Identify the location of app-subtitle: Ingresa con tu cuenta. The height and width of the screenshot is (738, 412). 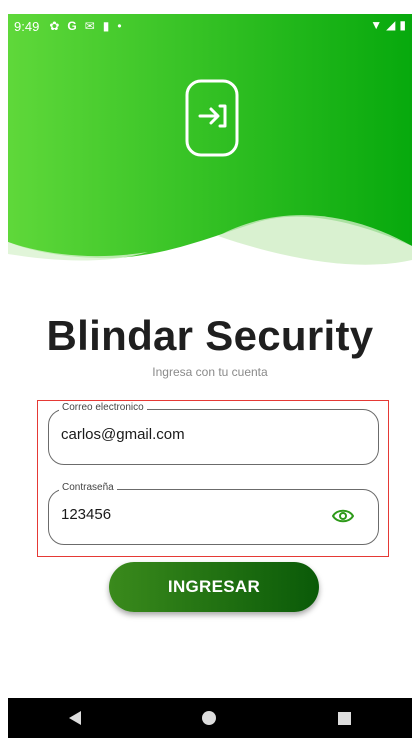
(210, 372).